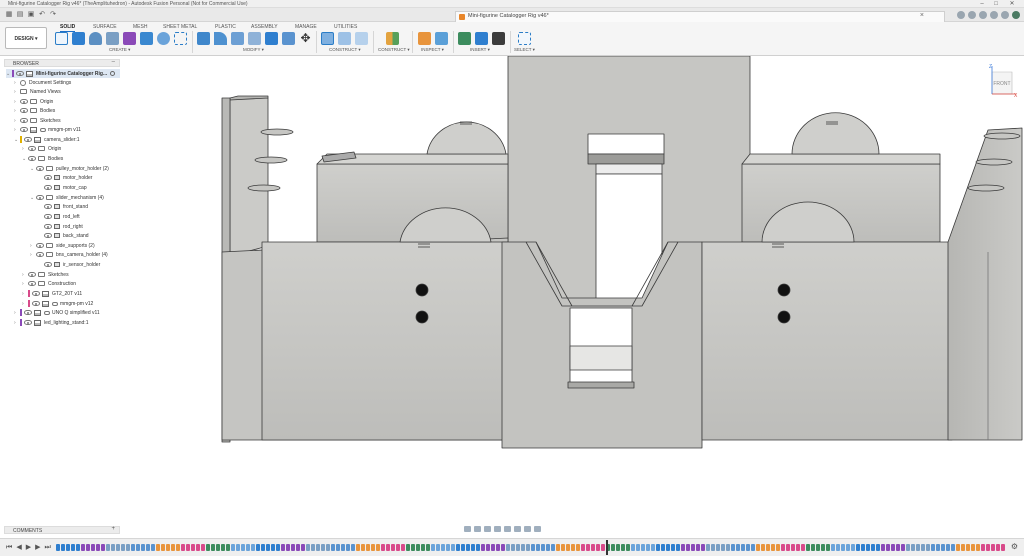 Image resolution: width=1024 pixels, height=556 pixels. I want to click on tree-item-construction: › Construction, so click(49, 283).